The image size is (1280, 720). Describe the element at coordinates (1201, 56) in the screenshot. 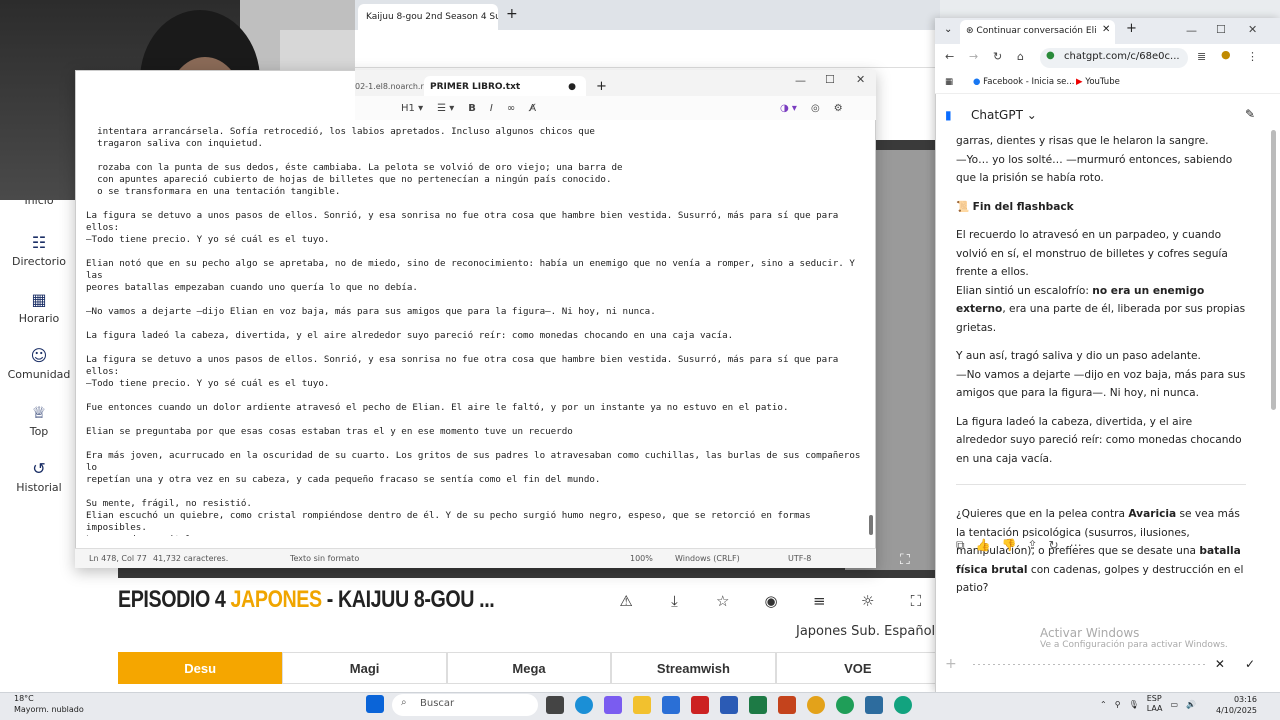

I see `media-icon: ≣` at that location.